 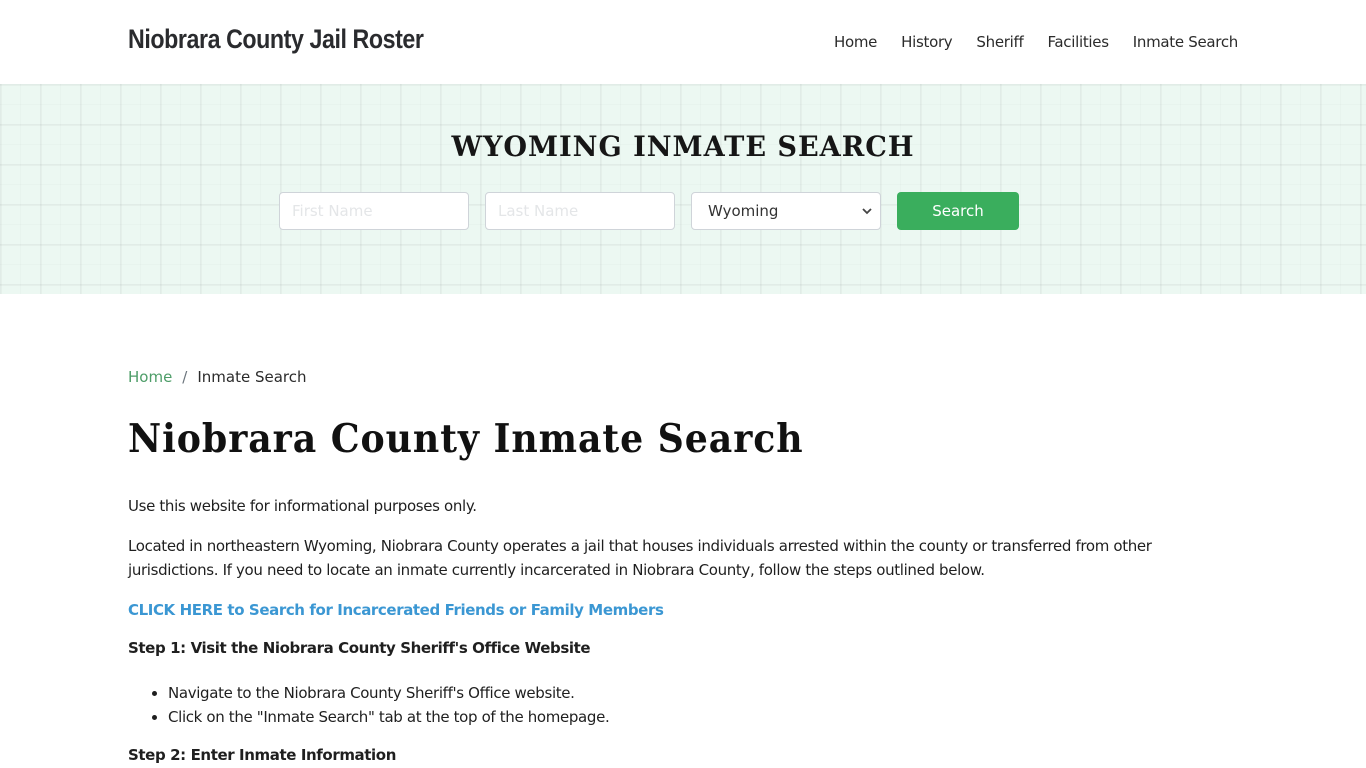 What do you see at coordinates (262, 755) in the screenshot?
I see `step-2-heading: Step 2: Enter Inmate Information` at bounding box center [262, 755].